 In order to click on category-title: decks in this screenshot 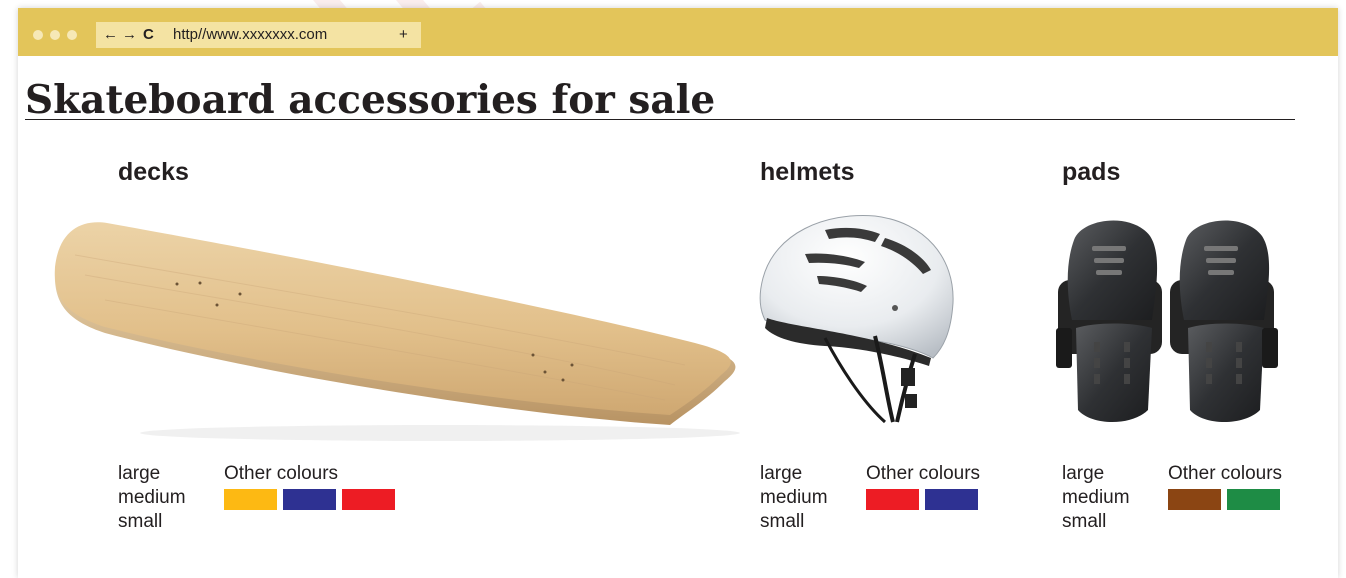, I will do `click(153, 172)`.